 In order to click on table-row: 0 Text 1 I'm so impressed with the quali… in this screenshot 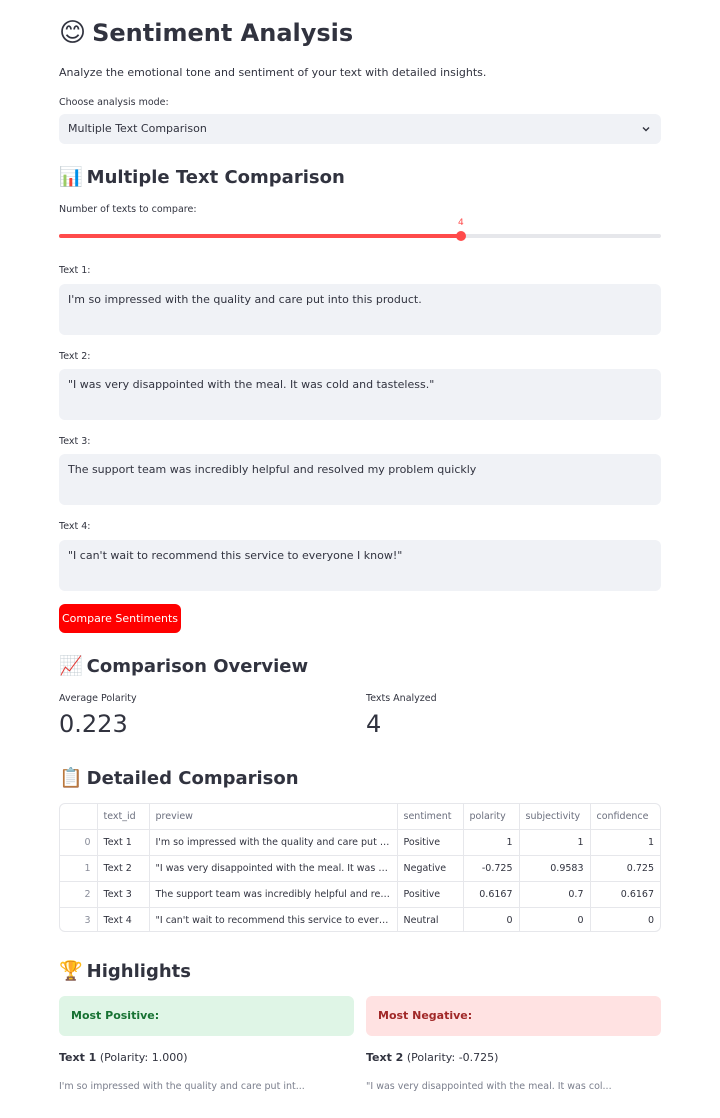, I will do `click(360, 842)`.